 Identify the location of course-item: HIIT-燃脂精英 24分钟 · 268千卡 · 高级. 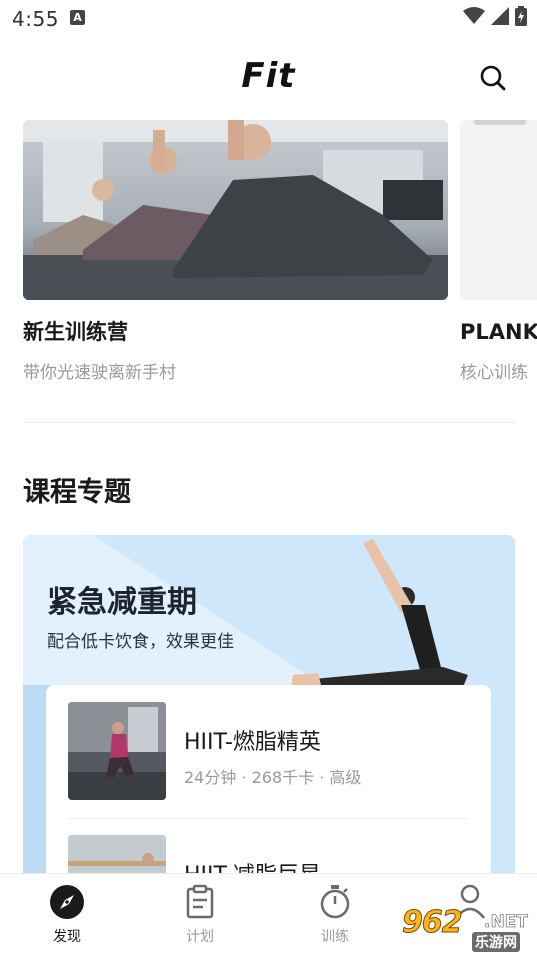
(268, 752).